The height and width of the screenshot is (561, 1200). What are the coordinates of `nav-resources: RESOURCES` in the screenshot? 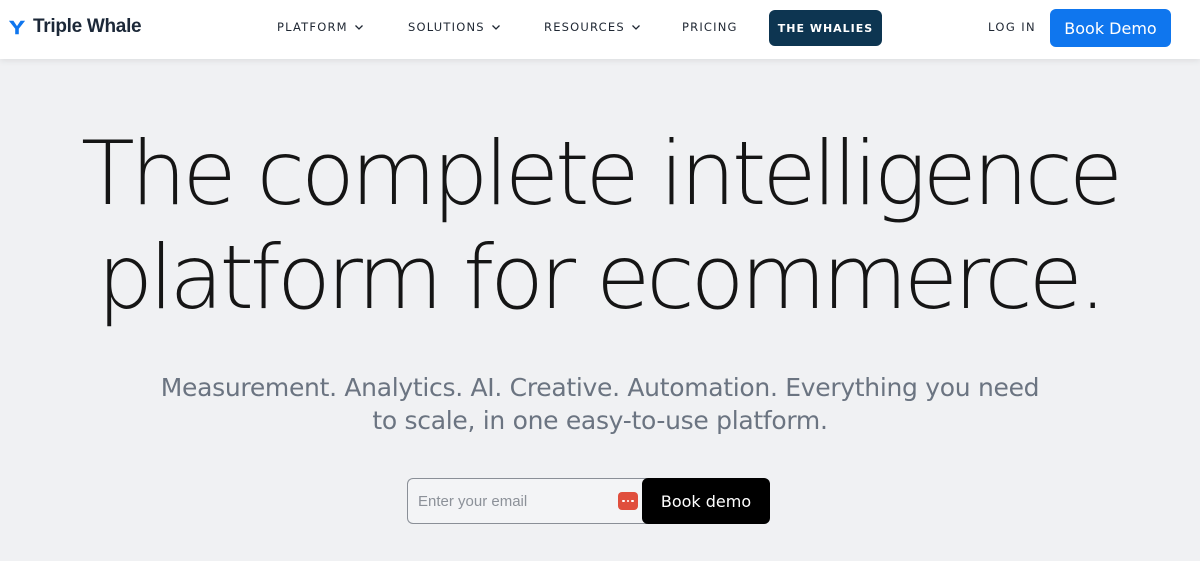 It's located at (592, 27).